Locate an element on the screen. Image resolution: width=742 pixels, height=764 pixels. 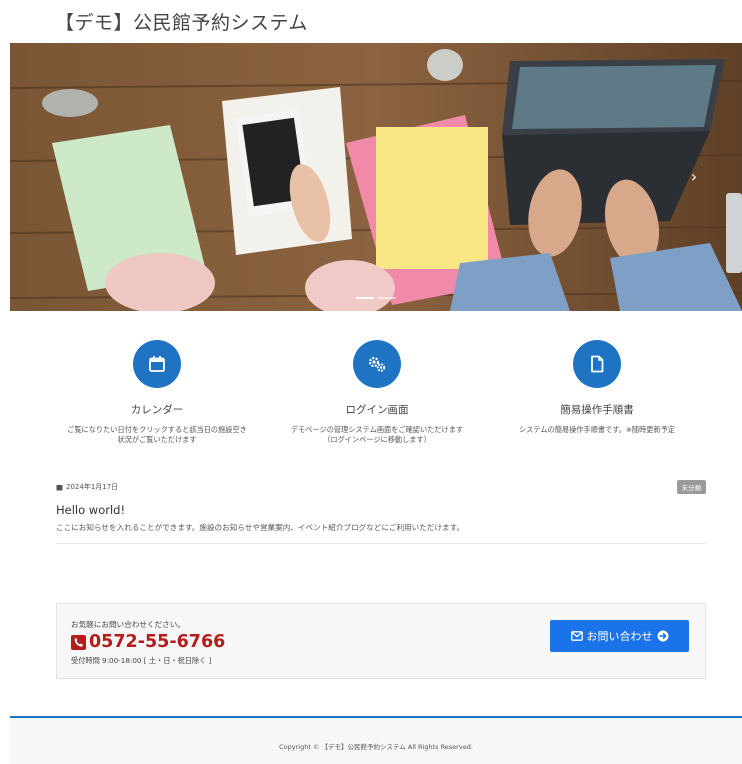
feature-description: ご覧になりたい日付をクリックすると該当日の施設空き 状況がご覧いただけます is located at coordinates (157, 435).